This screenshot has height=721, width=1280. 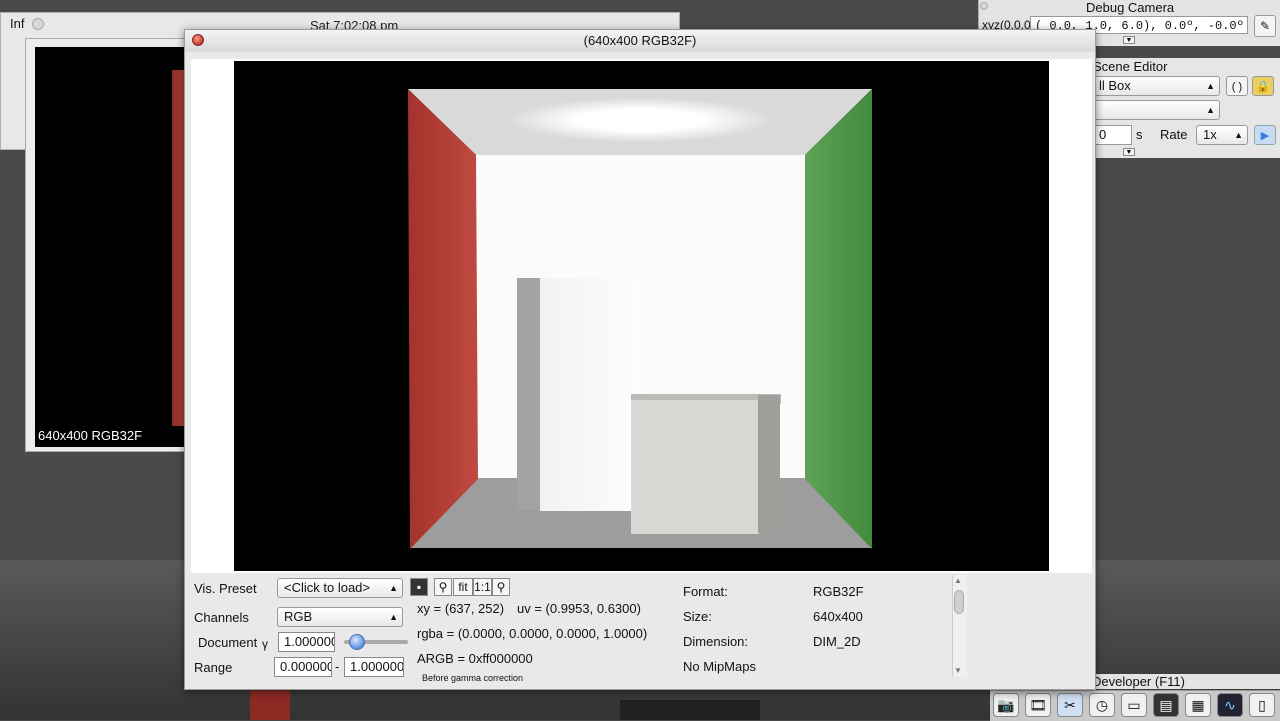 I want to click on scene-editor-title: Scene Editor, so click(x=1130, y=66).